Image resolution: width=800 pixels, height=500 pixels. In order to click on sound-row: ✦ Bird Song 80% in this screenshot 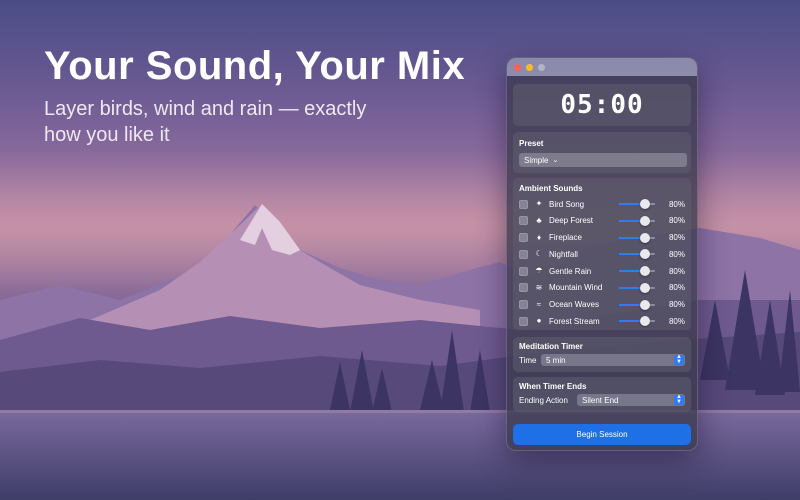, I will do `click(602, 204)`.